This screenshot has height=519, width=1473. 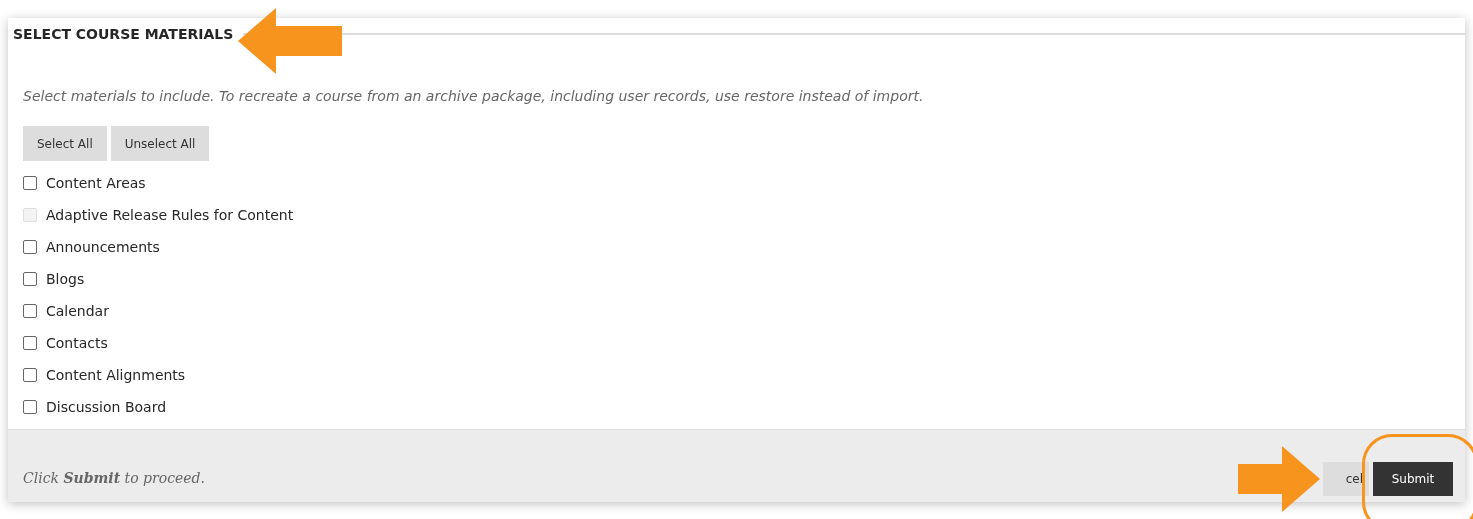 What do you see at coordinates (96, 183) in the screenshot?
I see `material-label: Content Areas` at bounding box center [96, 183].